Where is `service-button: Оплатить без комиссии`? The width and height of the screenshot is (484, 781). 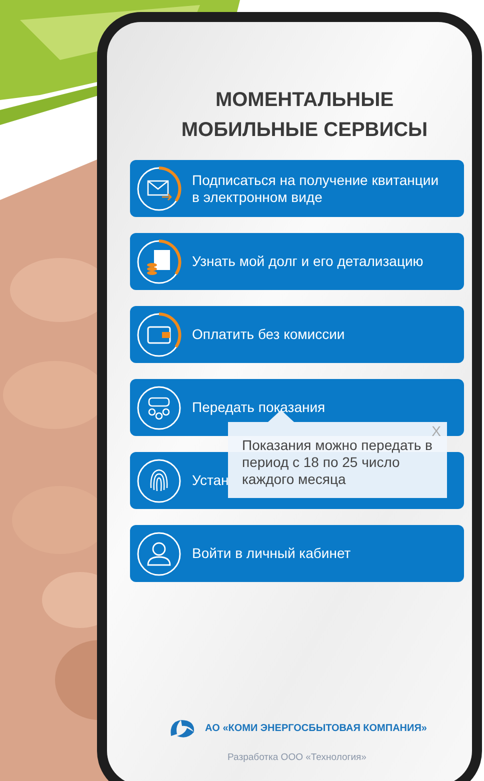
service-button: Оплатить без комиссии is located at coordinates (297, 334).